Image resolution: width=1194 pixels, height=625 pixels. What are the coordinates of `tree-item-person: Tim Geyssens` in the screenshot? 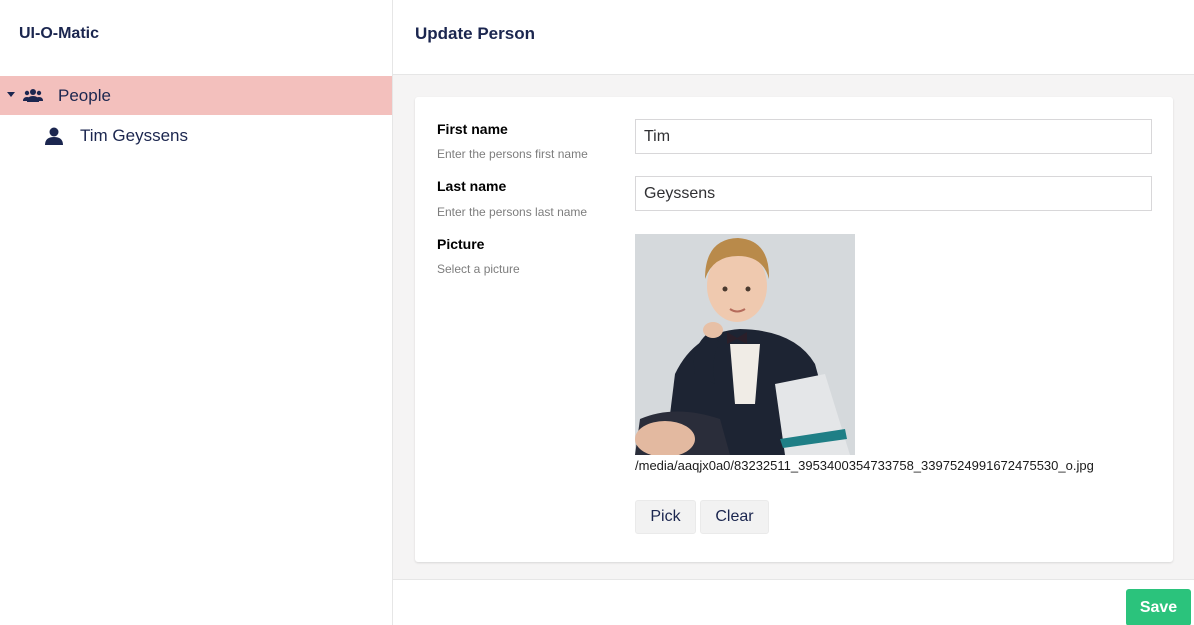 It's located at (196, 136).